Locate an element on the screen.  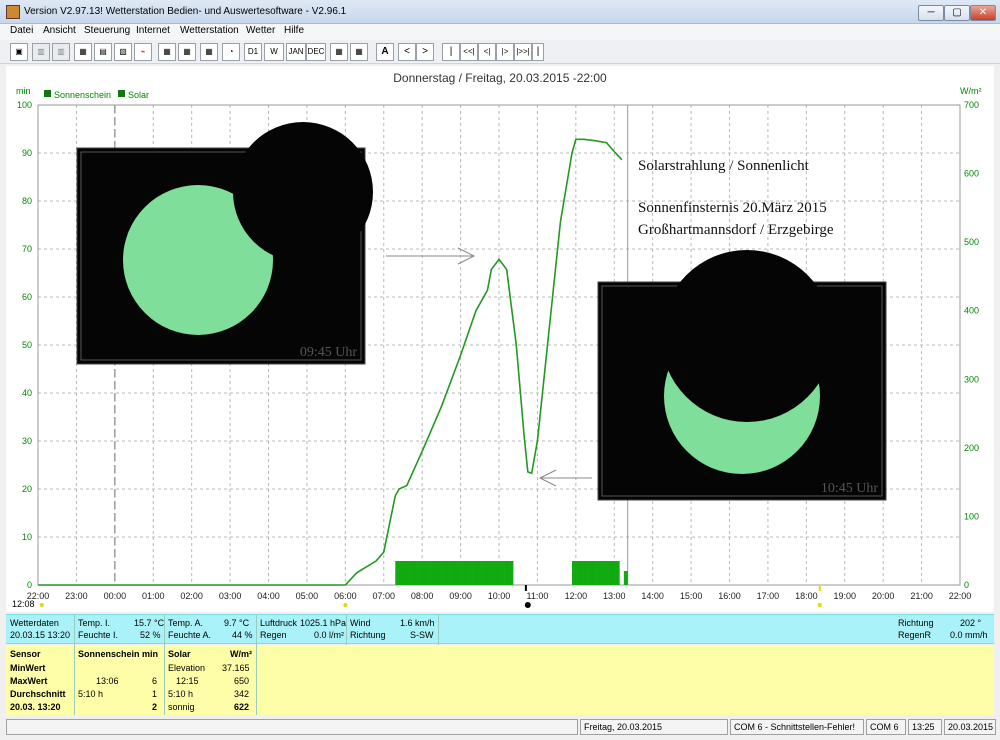
regenr-label: RegenR is located at coordinates (915, 635).